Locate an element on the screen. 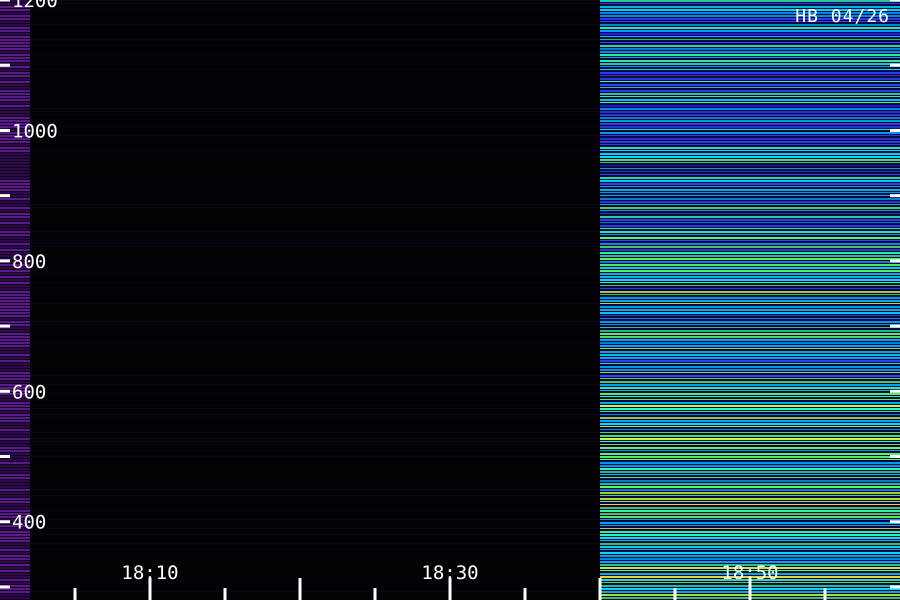 The height and width of the screenshot is (600, 900). x-tick is located at coordinates (600, 589).